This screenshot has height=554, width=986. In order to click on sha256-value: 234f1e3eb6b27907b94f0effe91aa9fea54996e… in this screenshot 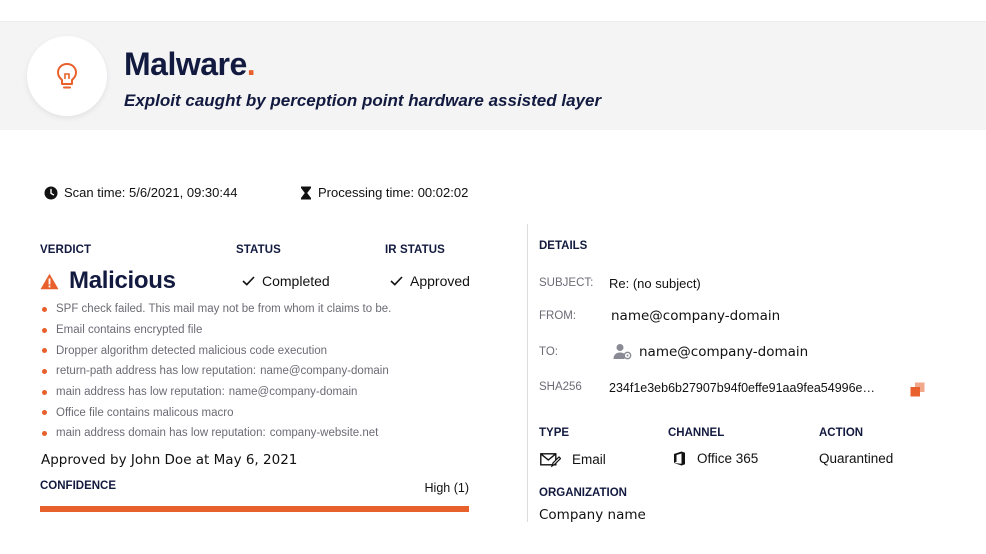, I will do `click(742, 388)`.